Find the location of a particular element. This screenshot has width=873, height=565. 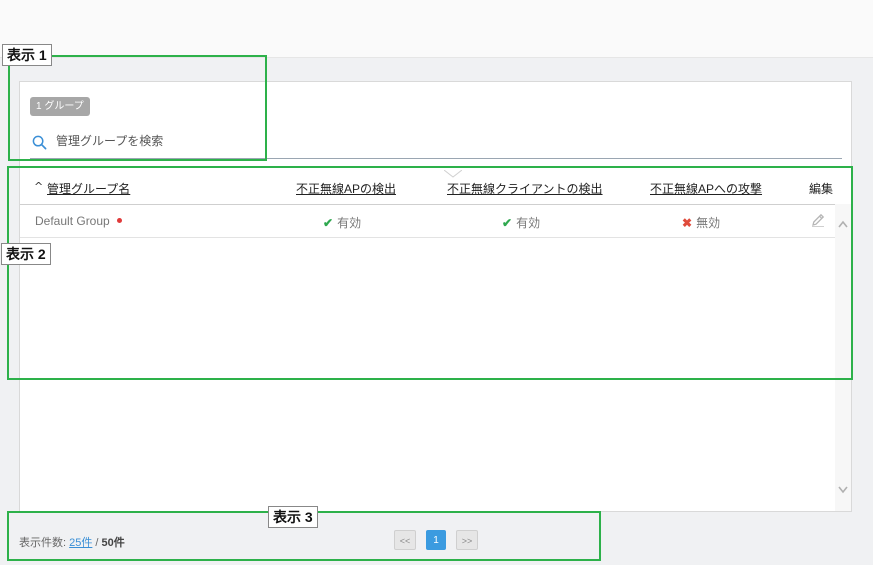

annotation-label-2: 表示 2 is located at coordinates (26, 254).